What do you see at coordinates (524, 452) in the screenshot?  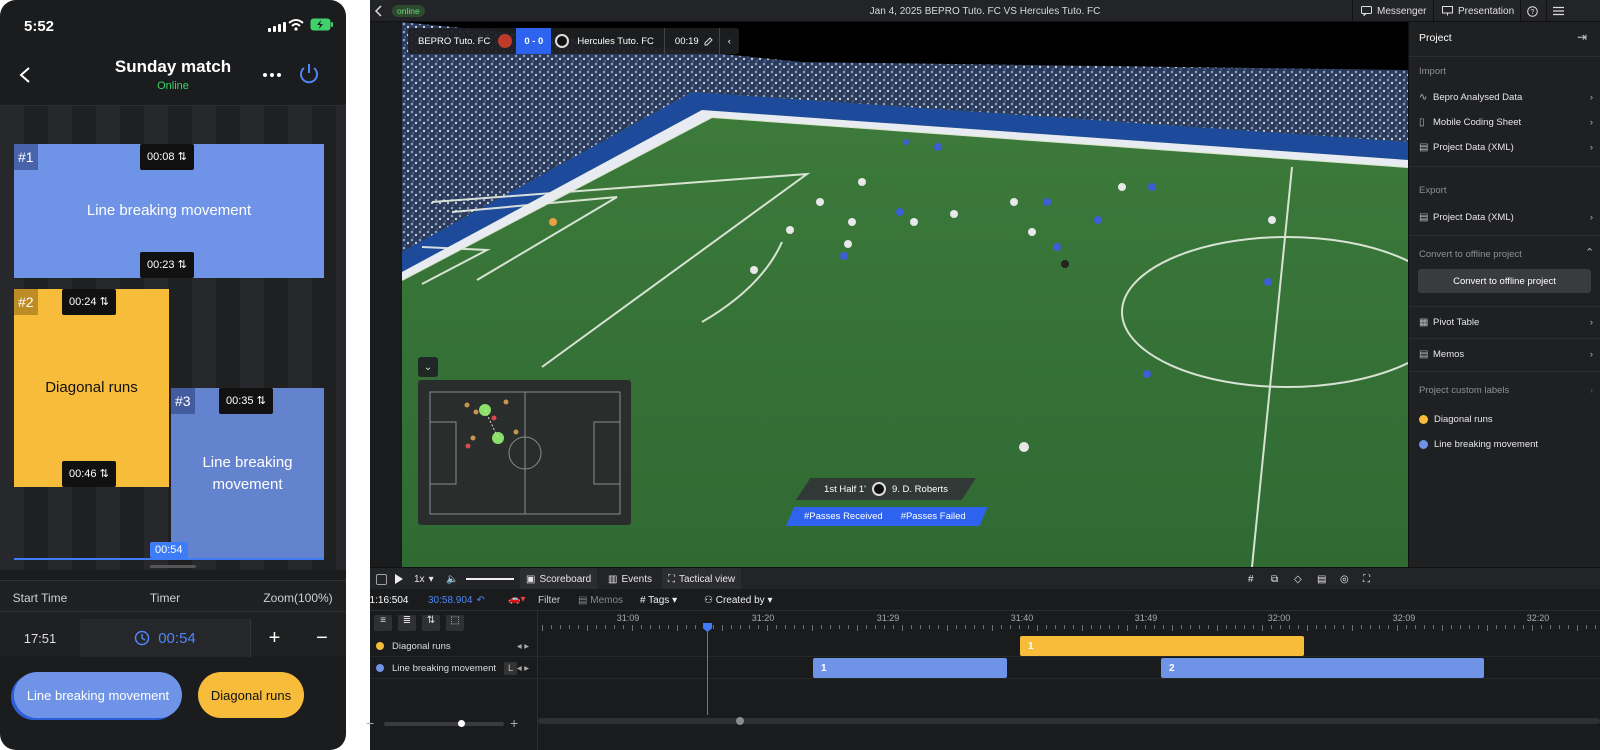 I see `tactical-minimap` at bounding box center [524, 452].